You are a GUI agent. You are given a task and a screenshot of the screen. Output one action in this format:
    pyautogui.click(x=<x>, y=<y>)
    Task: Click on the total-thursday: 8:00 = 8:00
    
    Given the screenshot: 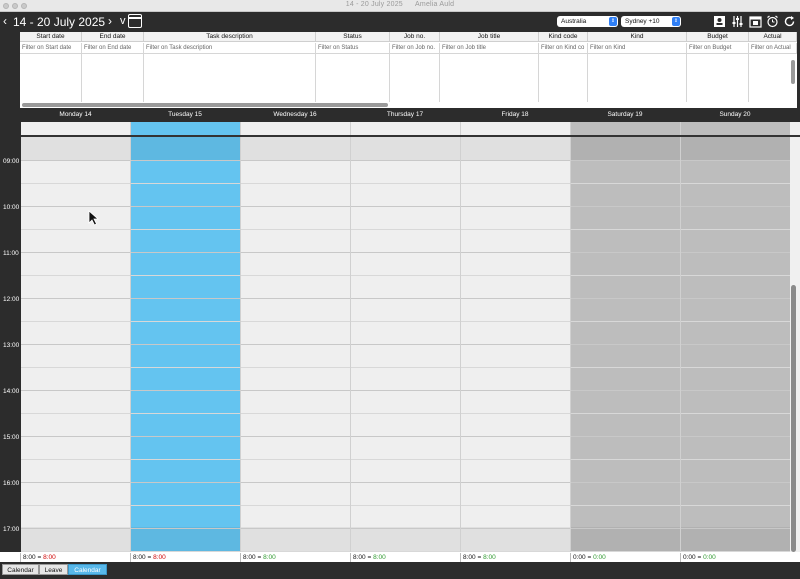 What is the action you would take?
    pyautogui.click(x=405, y=557)
    